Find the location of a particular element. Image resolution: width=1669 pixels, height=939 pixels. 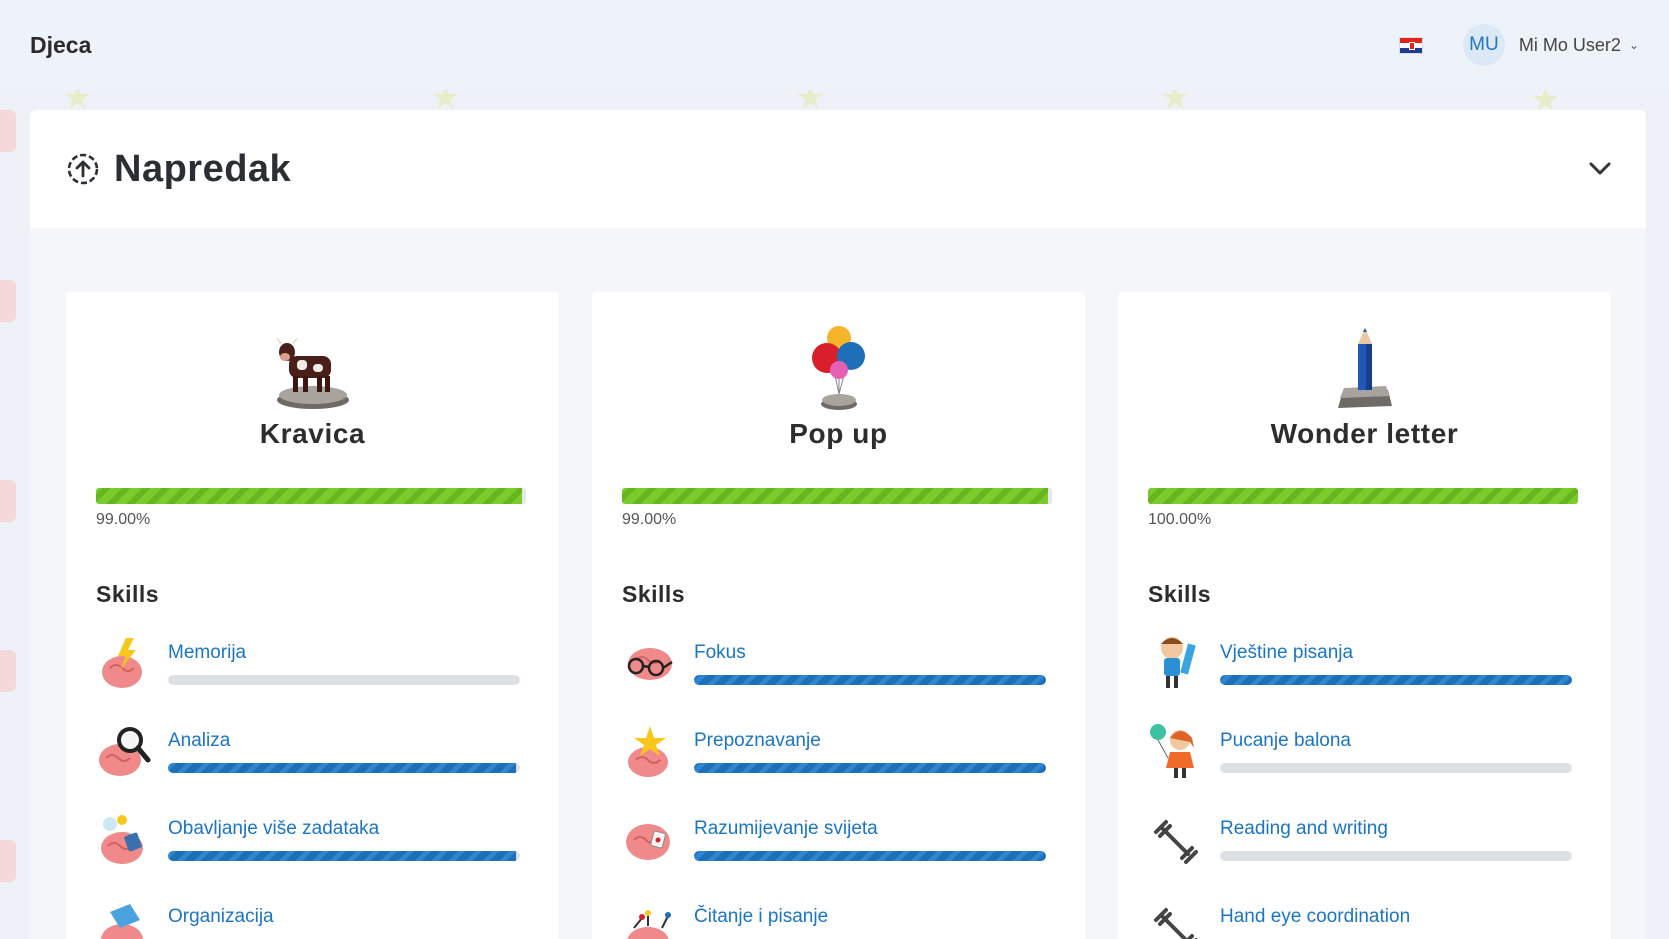

app-title: Djeca is located at coordinates (61, 44).